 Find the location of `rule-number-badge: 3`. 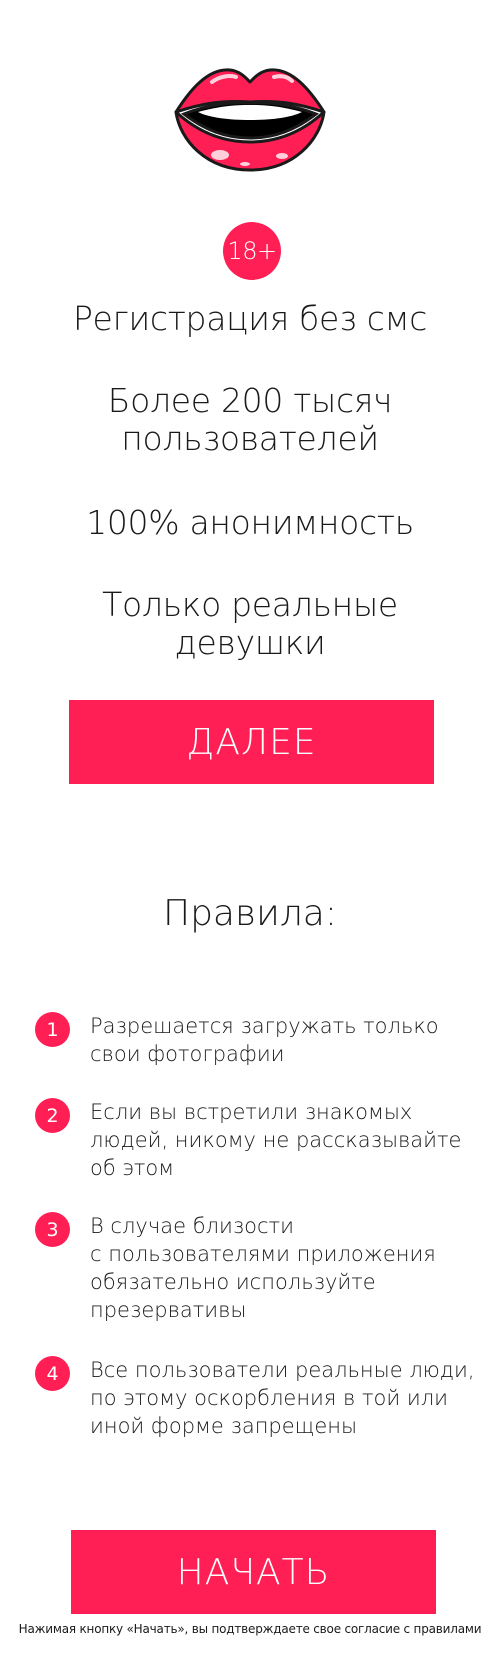

rule-number-badge: 3 is located at coordinates (52, 1229).